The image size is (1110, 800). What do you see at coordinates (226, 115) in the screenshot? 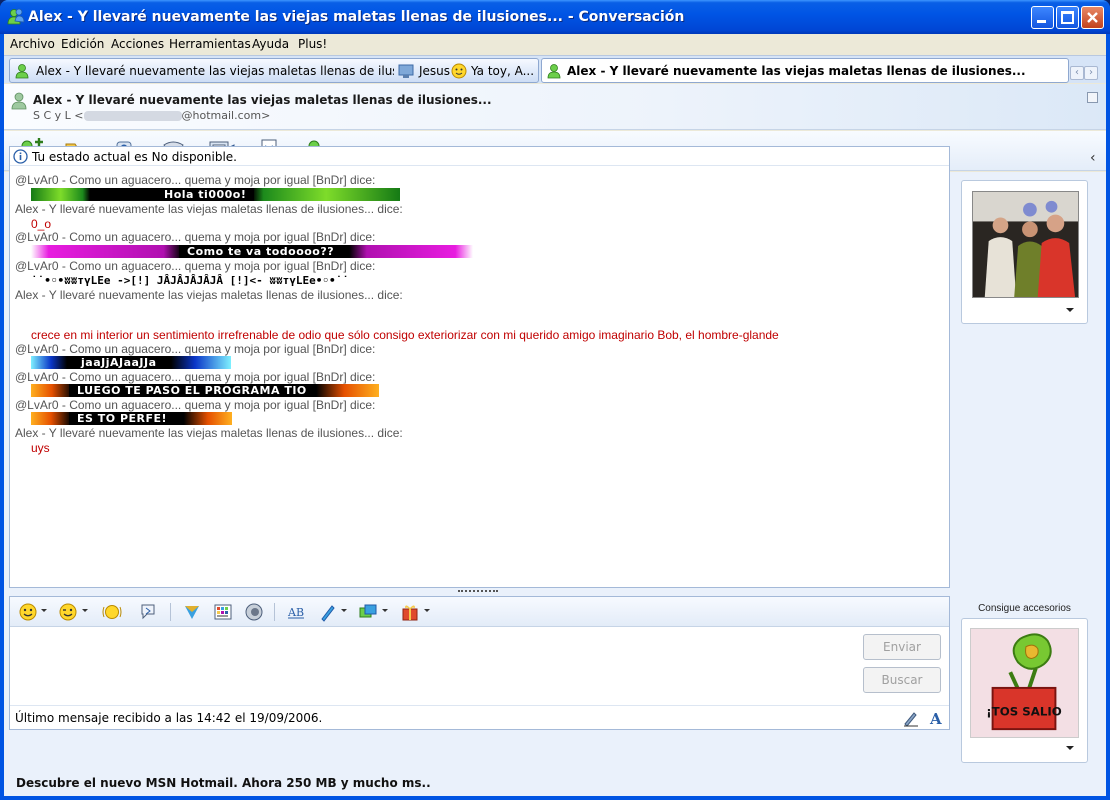
I see `contact-email-domain: @hotmail.com>` at bounding box center [226, 115].